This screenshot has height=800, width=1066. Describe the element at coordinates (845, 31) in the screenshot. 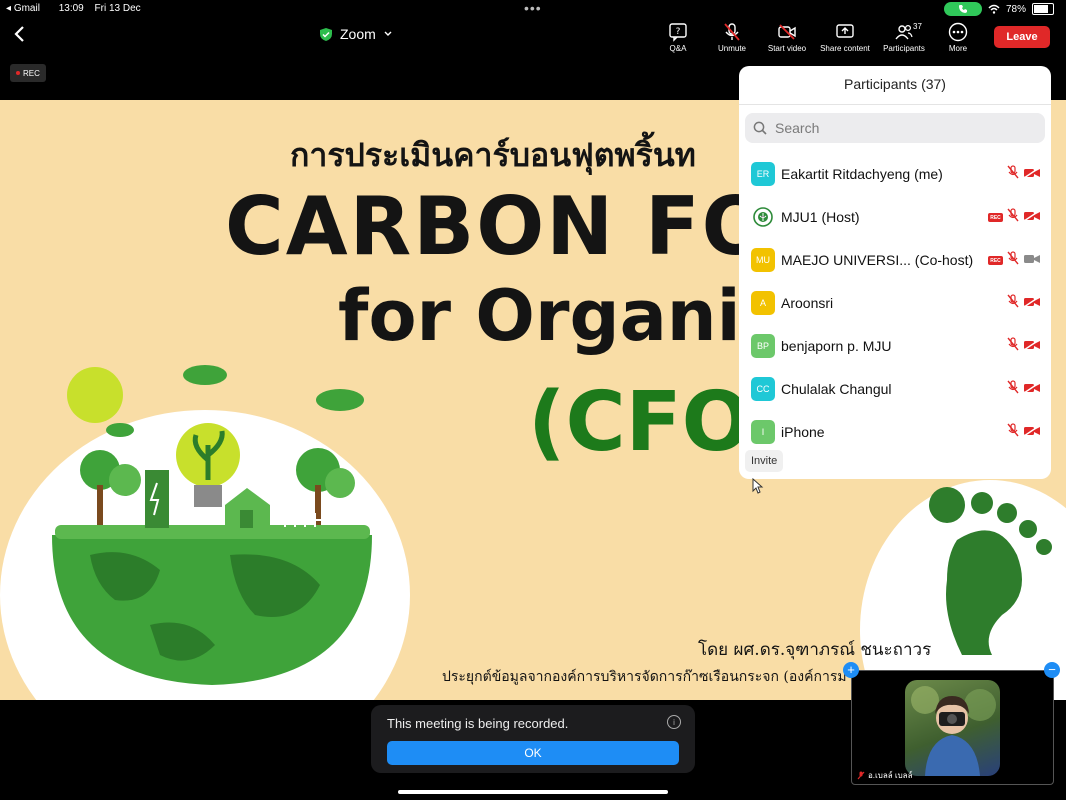

I see `share-screen-icon` at that location.